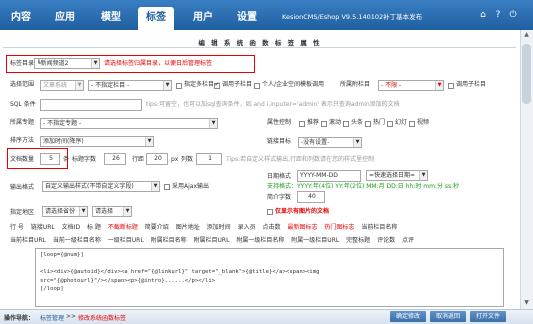 This screenshot has width=533, height=324. Describe the element at coordinates (279, 122) in the screenshot. I see `attr-label: 属性控制` at that location.